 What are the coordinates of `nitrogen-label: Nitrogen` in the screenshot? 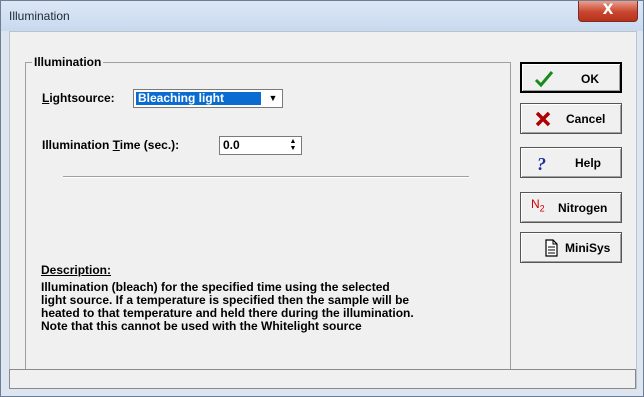 It's located at (583, 208).